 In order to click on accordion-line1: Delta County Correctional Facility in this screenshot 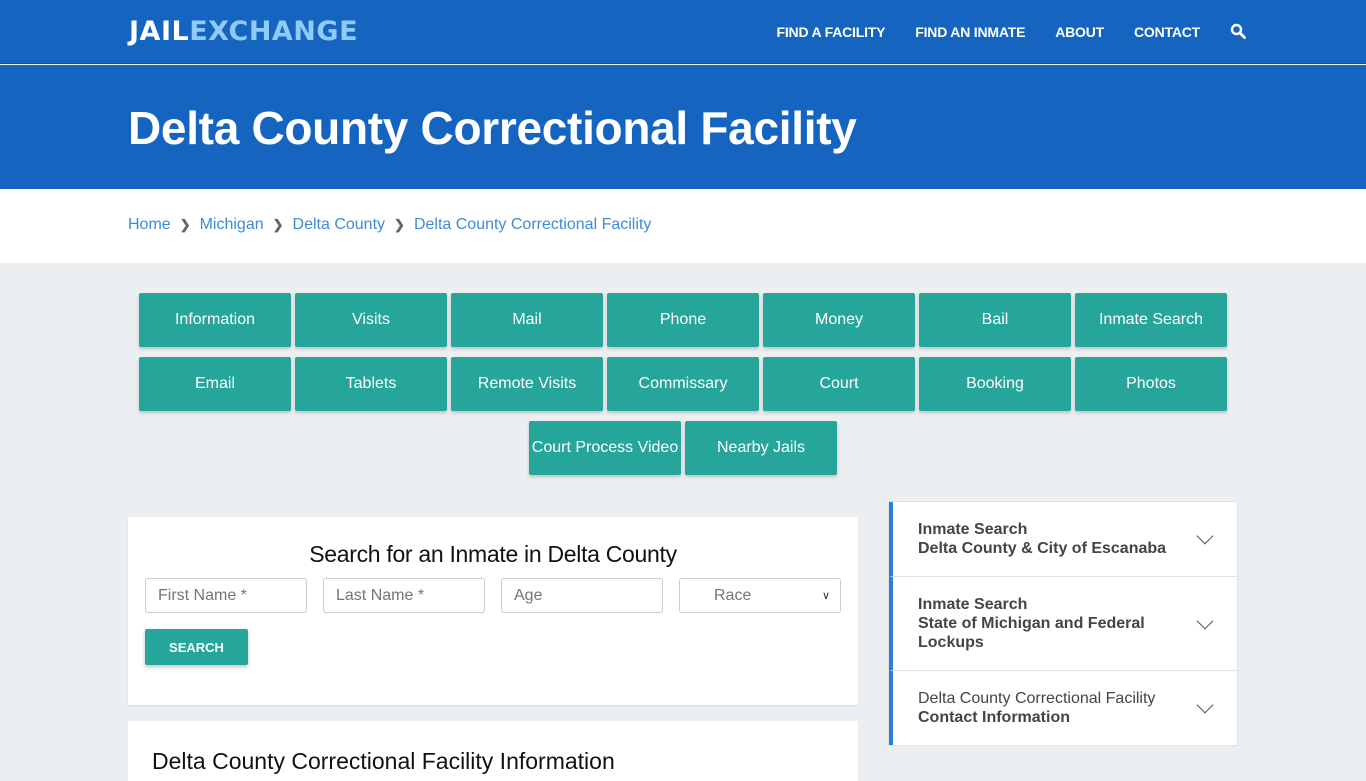, I will do `click(1037, 698)`.